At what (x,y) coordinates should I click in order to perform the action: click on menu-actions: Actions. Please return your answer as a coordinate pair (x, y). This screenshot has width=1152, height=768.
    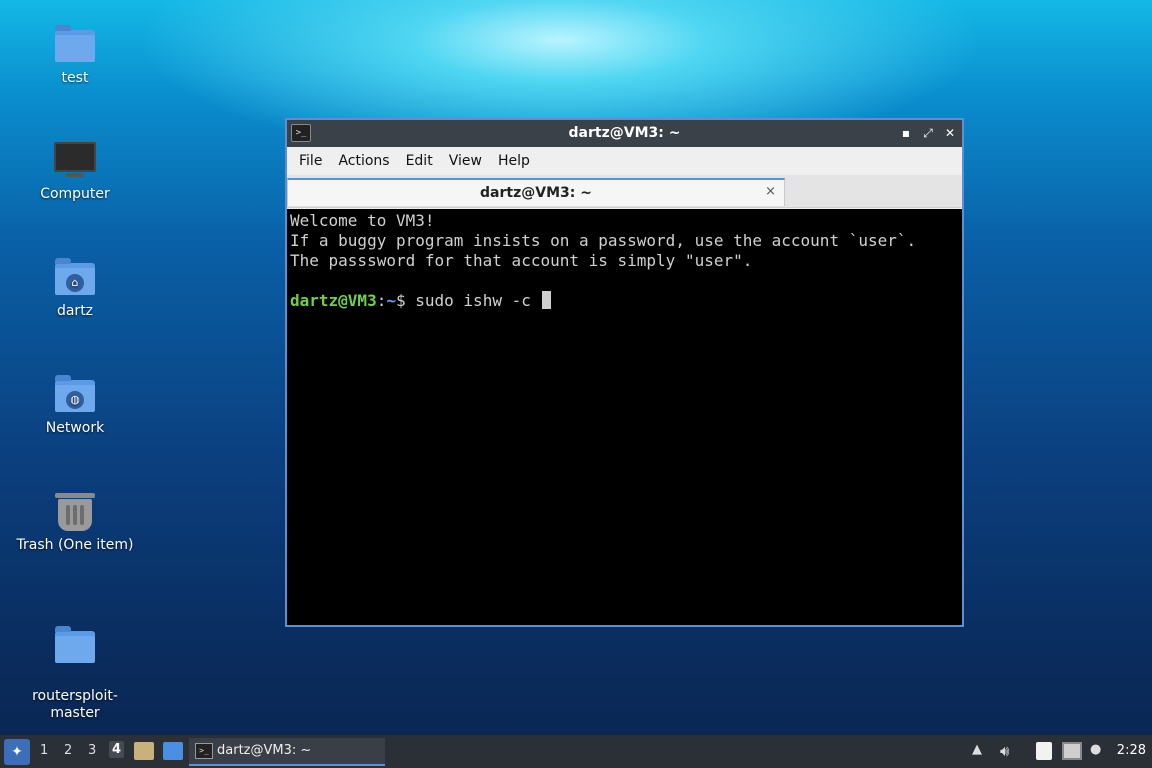
    Looking at the image, I should click on (363, 161).